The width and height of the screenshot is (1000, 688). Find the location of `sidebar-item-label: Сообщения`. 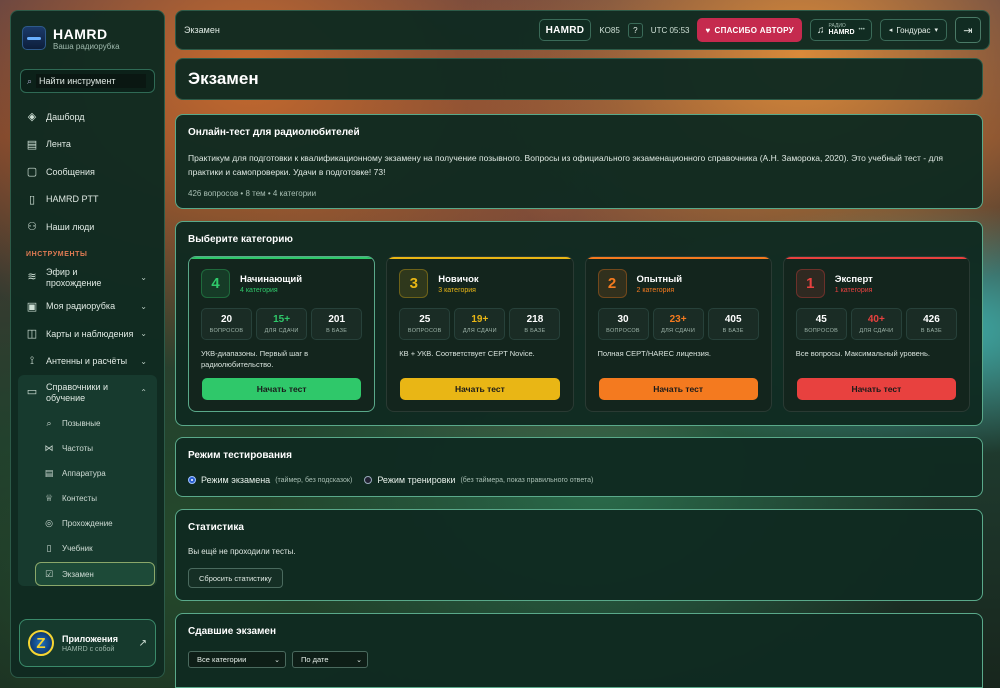

sidebar-item-label: Сообщения is located at coordinates (70, 171).